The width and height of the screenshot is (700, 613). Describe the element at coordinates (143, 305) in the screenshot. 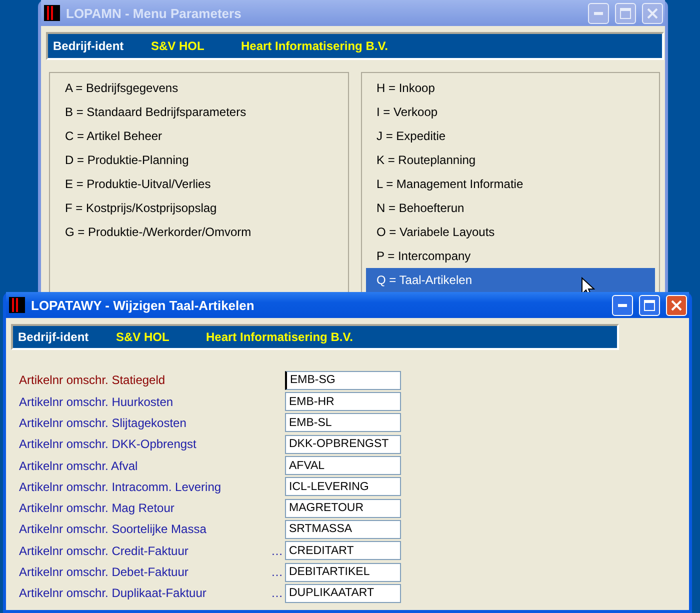

I see `window-title: LOPATAWY - Wijzigen Taal-Artikelen` at that location.